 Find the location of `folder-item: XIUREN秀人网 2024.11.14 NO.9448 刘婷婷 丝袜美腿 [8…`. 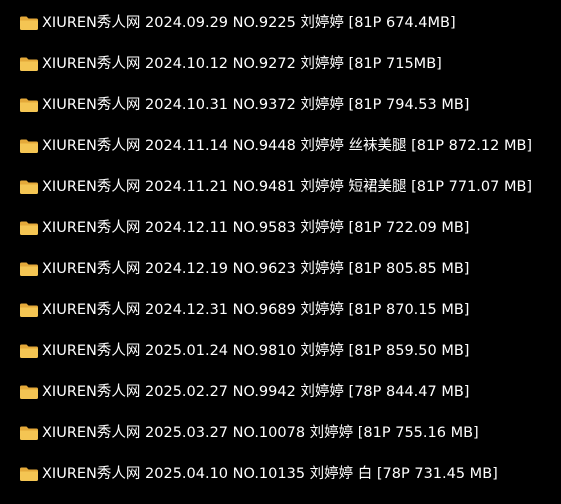

folder-item: XIUREN秀人网 2024.11.14 NO.9448 刘婷婷 丝袜美腿 [8… is located at coordinates (280, 146).